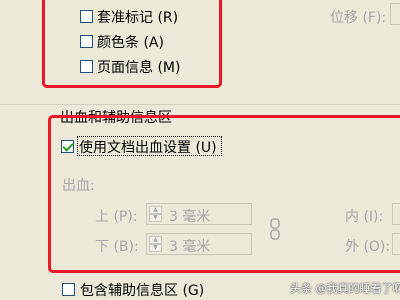 The width and height of the screenshot is (400, 300). What do you see at coordinates (345, 288) in the screenshot?
I see `watermark-text: 头条 @我真的睡着了啊` at bounding box center [345, 288].